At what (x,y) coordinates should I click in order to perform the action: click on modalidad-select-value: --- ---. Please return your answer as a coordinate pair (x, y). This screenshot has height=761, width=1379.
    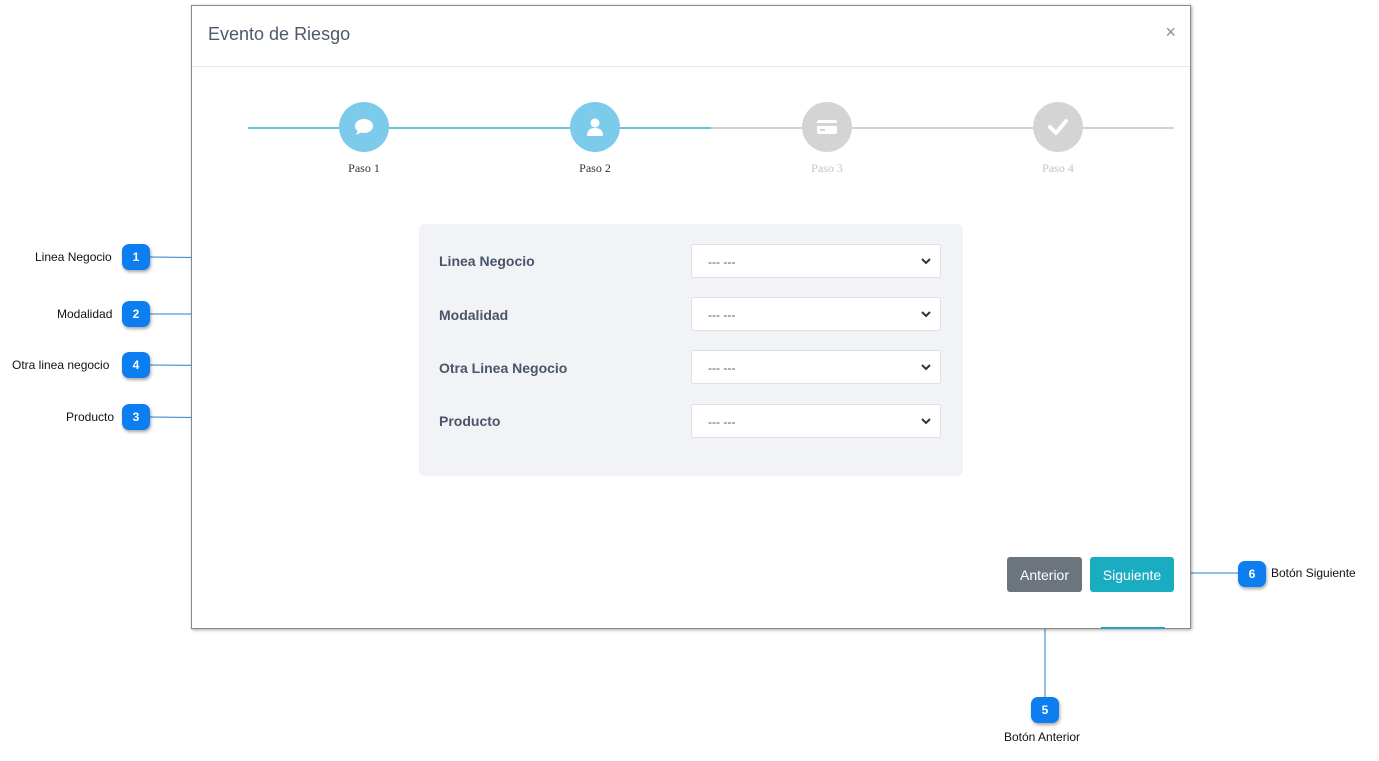
    Looking at the image, I should click on (722, 315).